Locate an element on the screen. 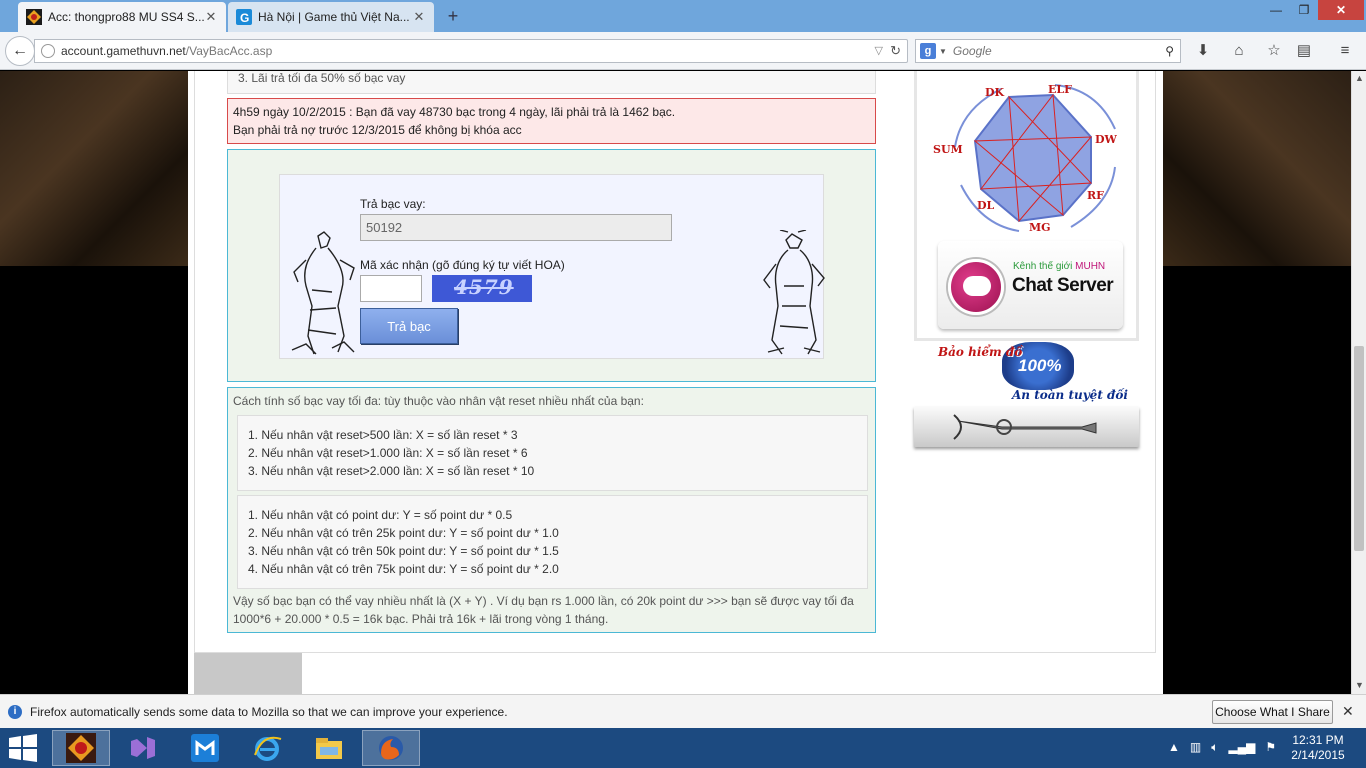 The image size is (1366, 768). class-label: MG is located at coordinates (1040, 227).